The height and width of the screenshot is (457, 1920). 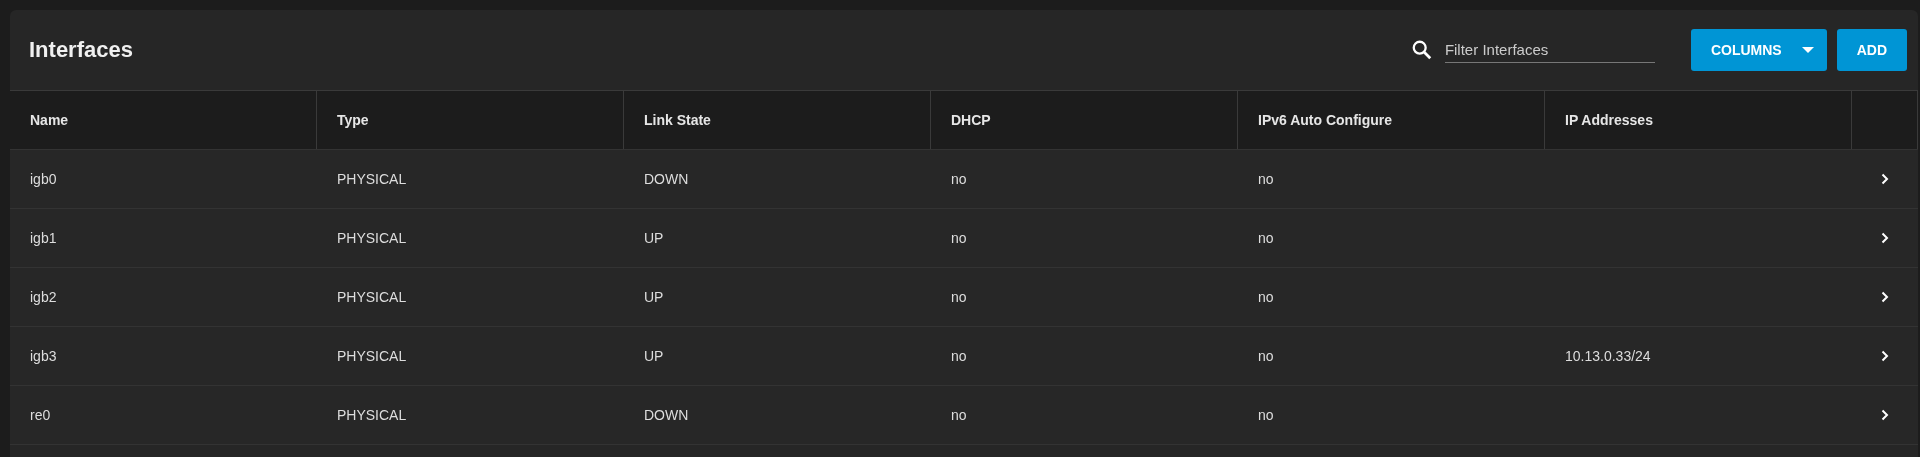 What do you see at coordinates (677, 120) in the screenshot?
I see `column-header: Link State` at bounding box center [677, 120].